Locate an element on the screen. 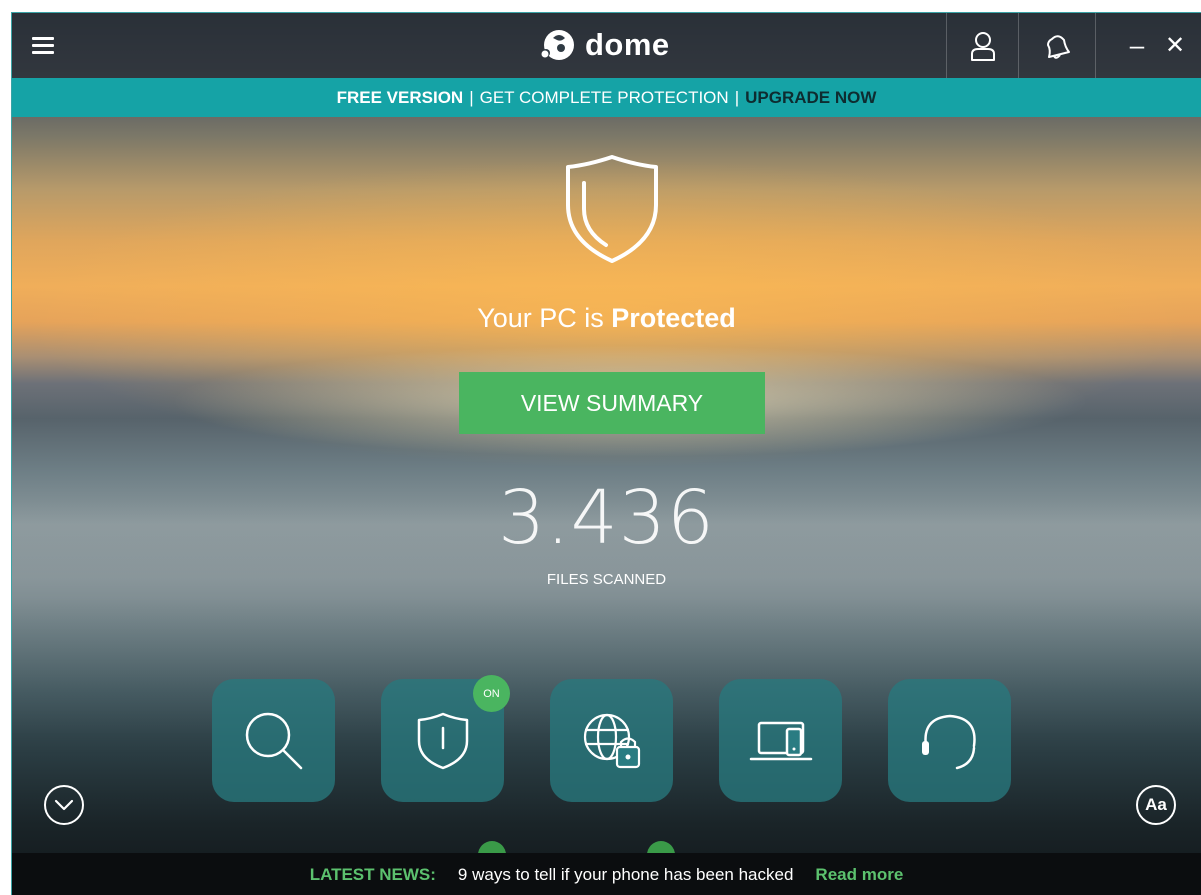  dome-logo: dome is located at coordinates (603, 45).